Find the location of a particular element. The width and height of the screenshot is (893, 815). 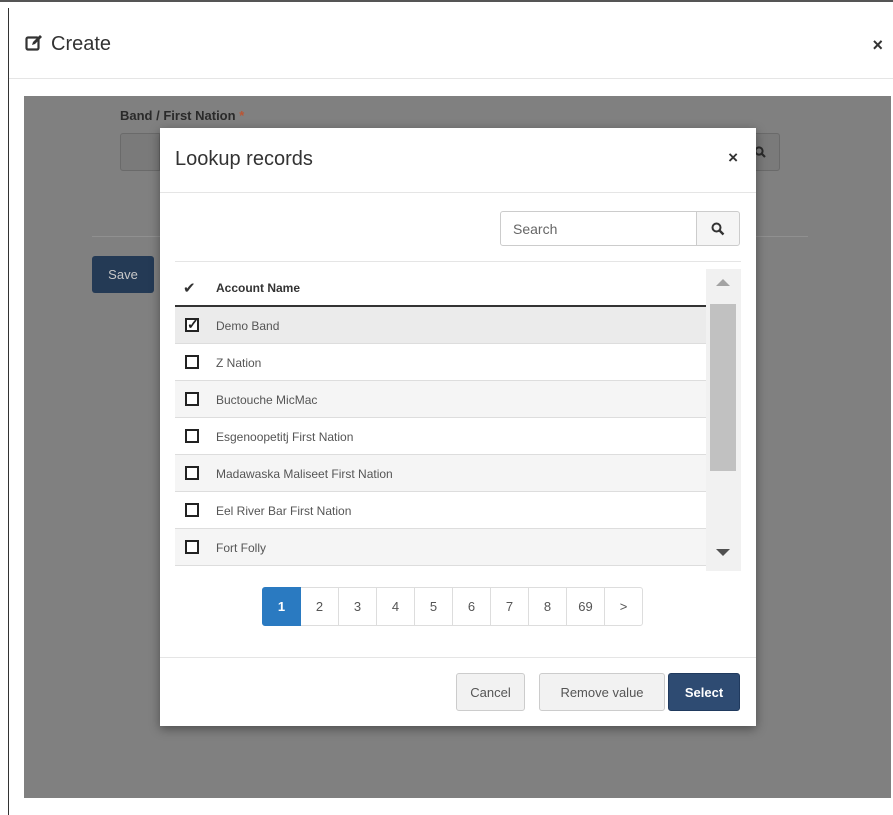

page-button-last: 69 is located at coordinates (585, 606).